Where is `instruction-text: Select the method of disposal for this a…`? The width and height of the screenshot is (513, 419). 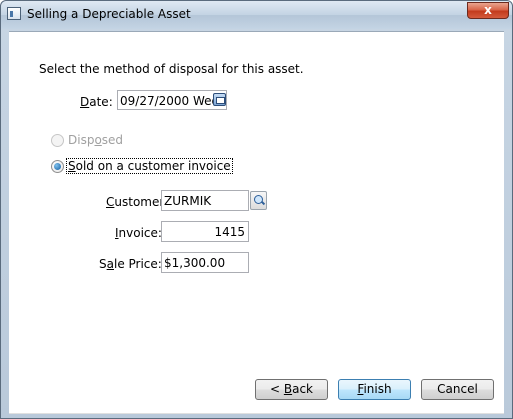 instruction-text: Select the method of disposal for this a… is located at coordinates (171, 69).